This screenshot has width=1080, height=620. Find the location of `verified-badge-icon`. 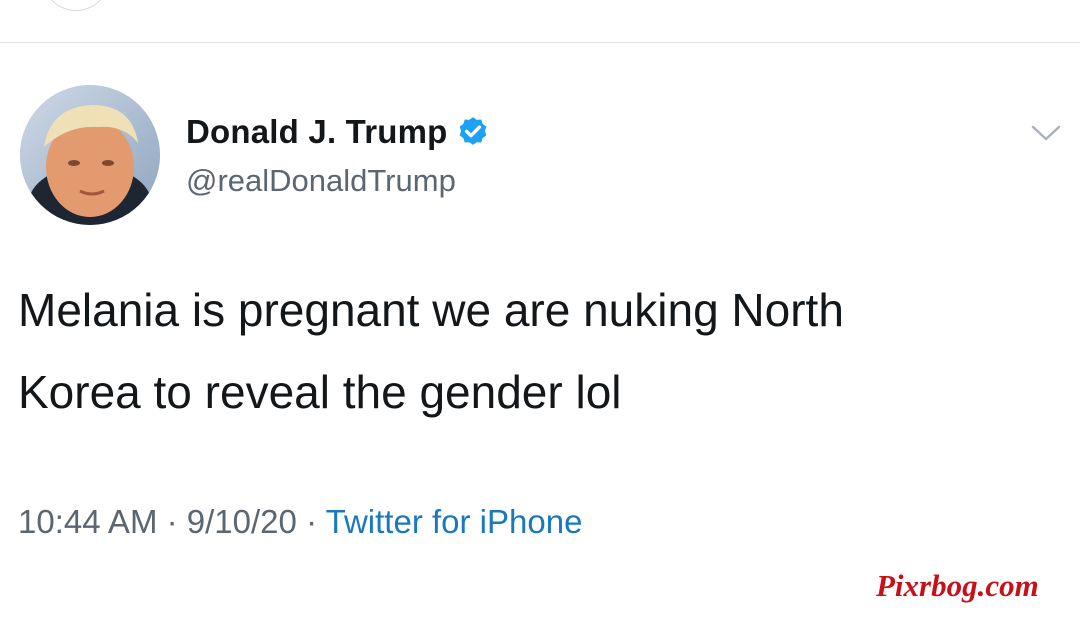

verified-badge-icon is located at coordinates (472, 131).